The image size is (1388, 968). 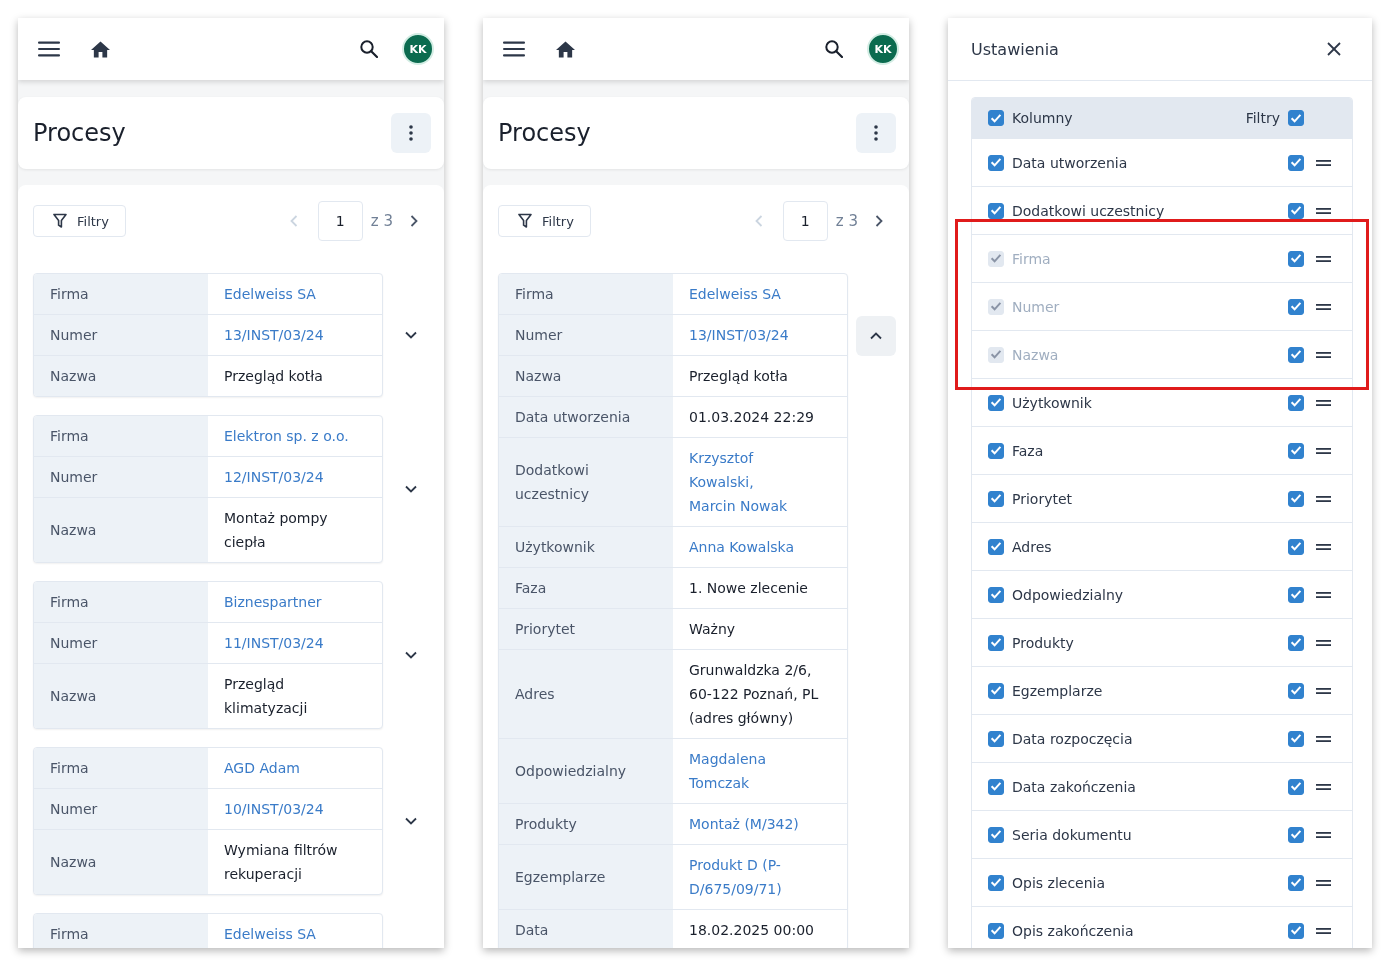 What do you see at coordinates (121, 931) in the screenshot?
I see `field-label: Firma` at bounding box center [121, 931].